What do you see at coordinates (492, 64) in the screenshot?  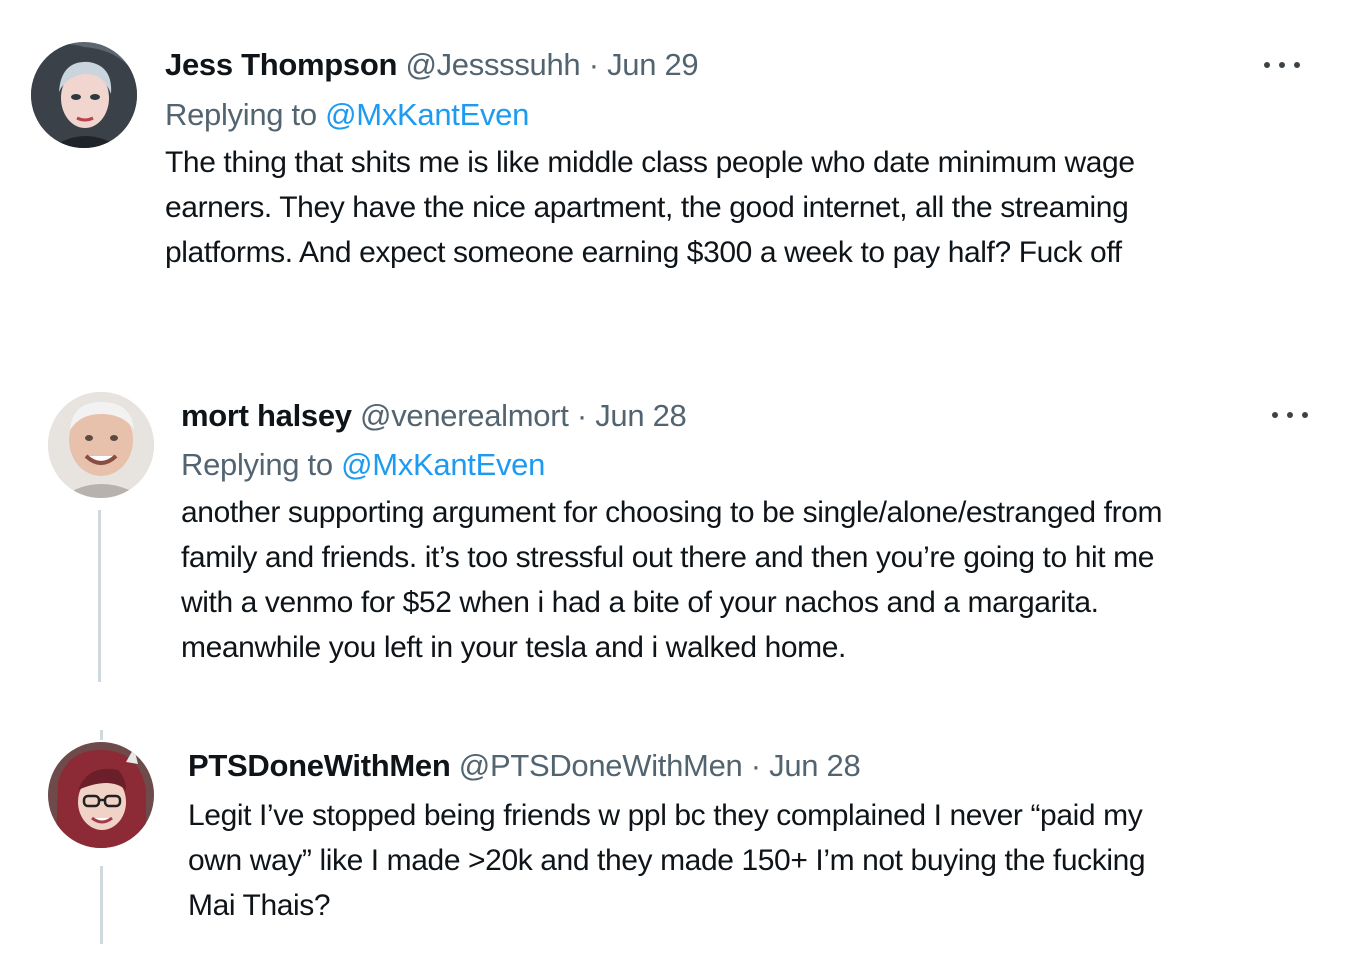 I see `username-handle: @Jessssuhh` at bounding box center [492, 64].